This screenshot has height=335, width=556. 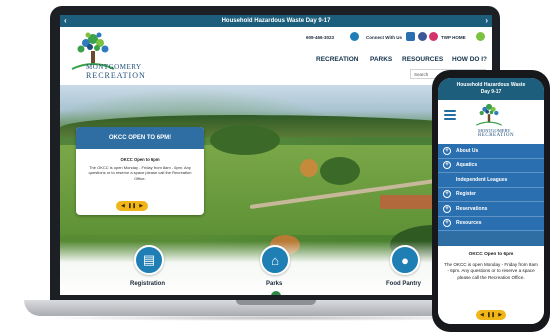 What do you see at coordinates (491, 224) in the screenshot?
I see `mobile-menu-resources: + Resources` at bounding box center [491, 224].